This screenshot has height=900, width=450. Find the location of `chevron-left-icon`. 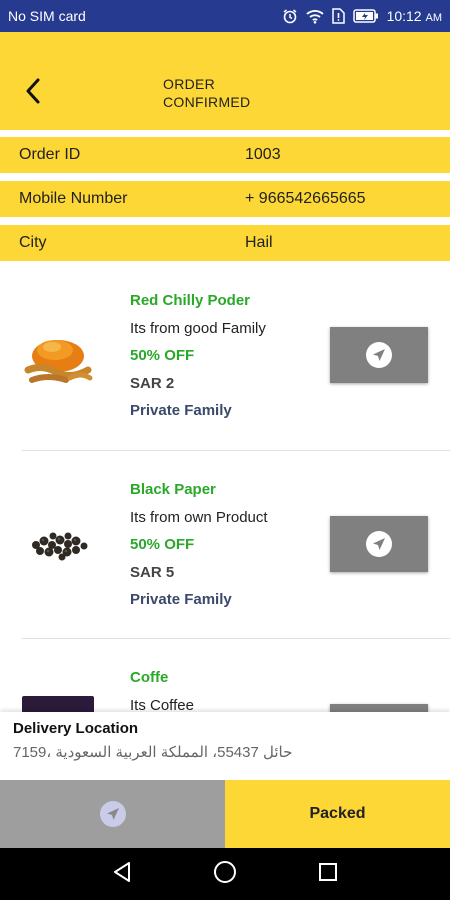

chevron-left-icon is located at coordinates (33, 93).